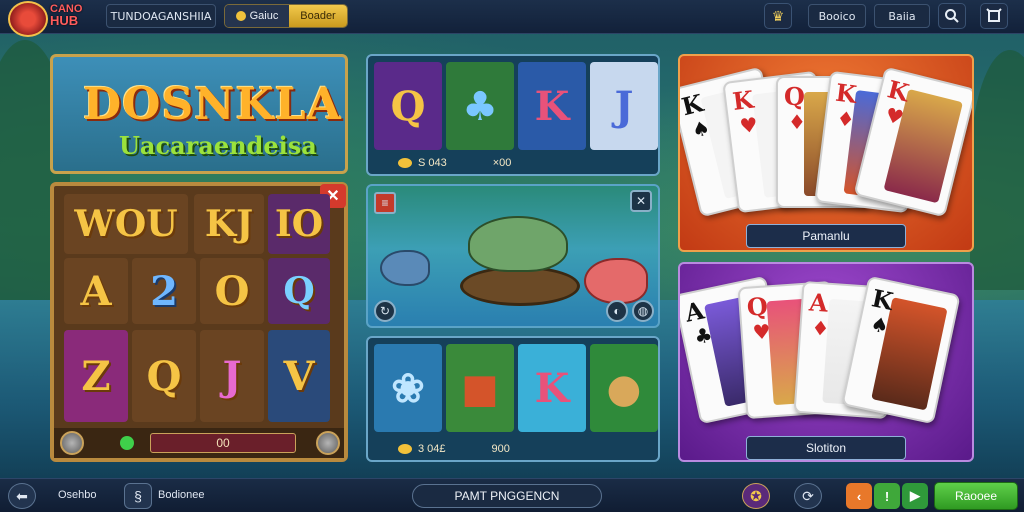 The width and height of the screenshot is (1024, 512). Describe the element at coordinates (887, 496) in the screenshot. I see `level-green-icon: !` at that location.